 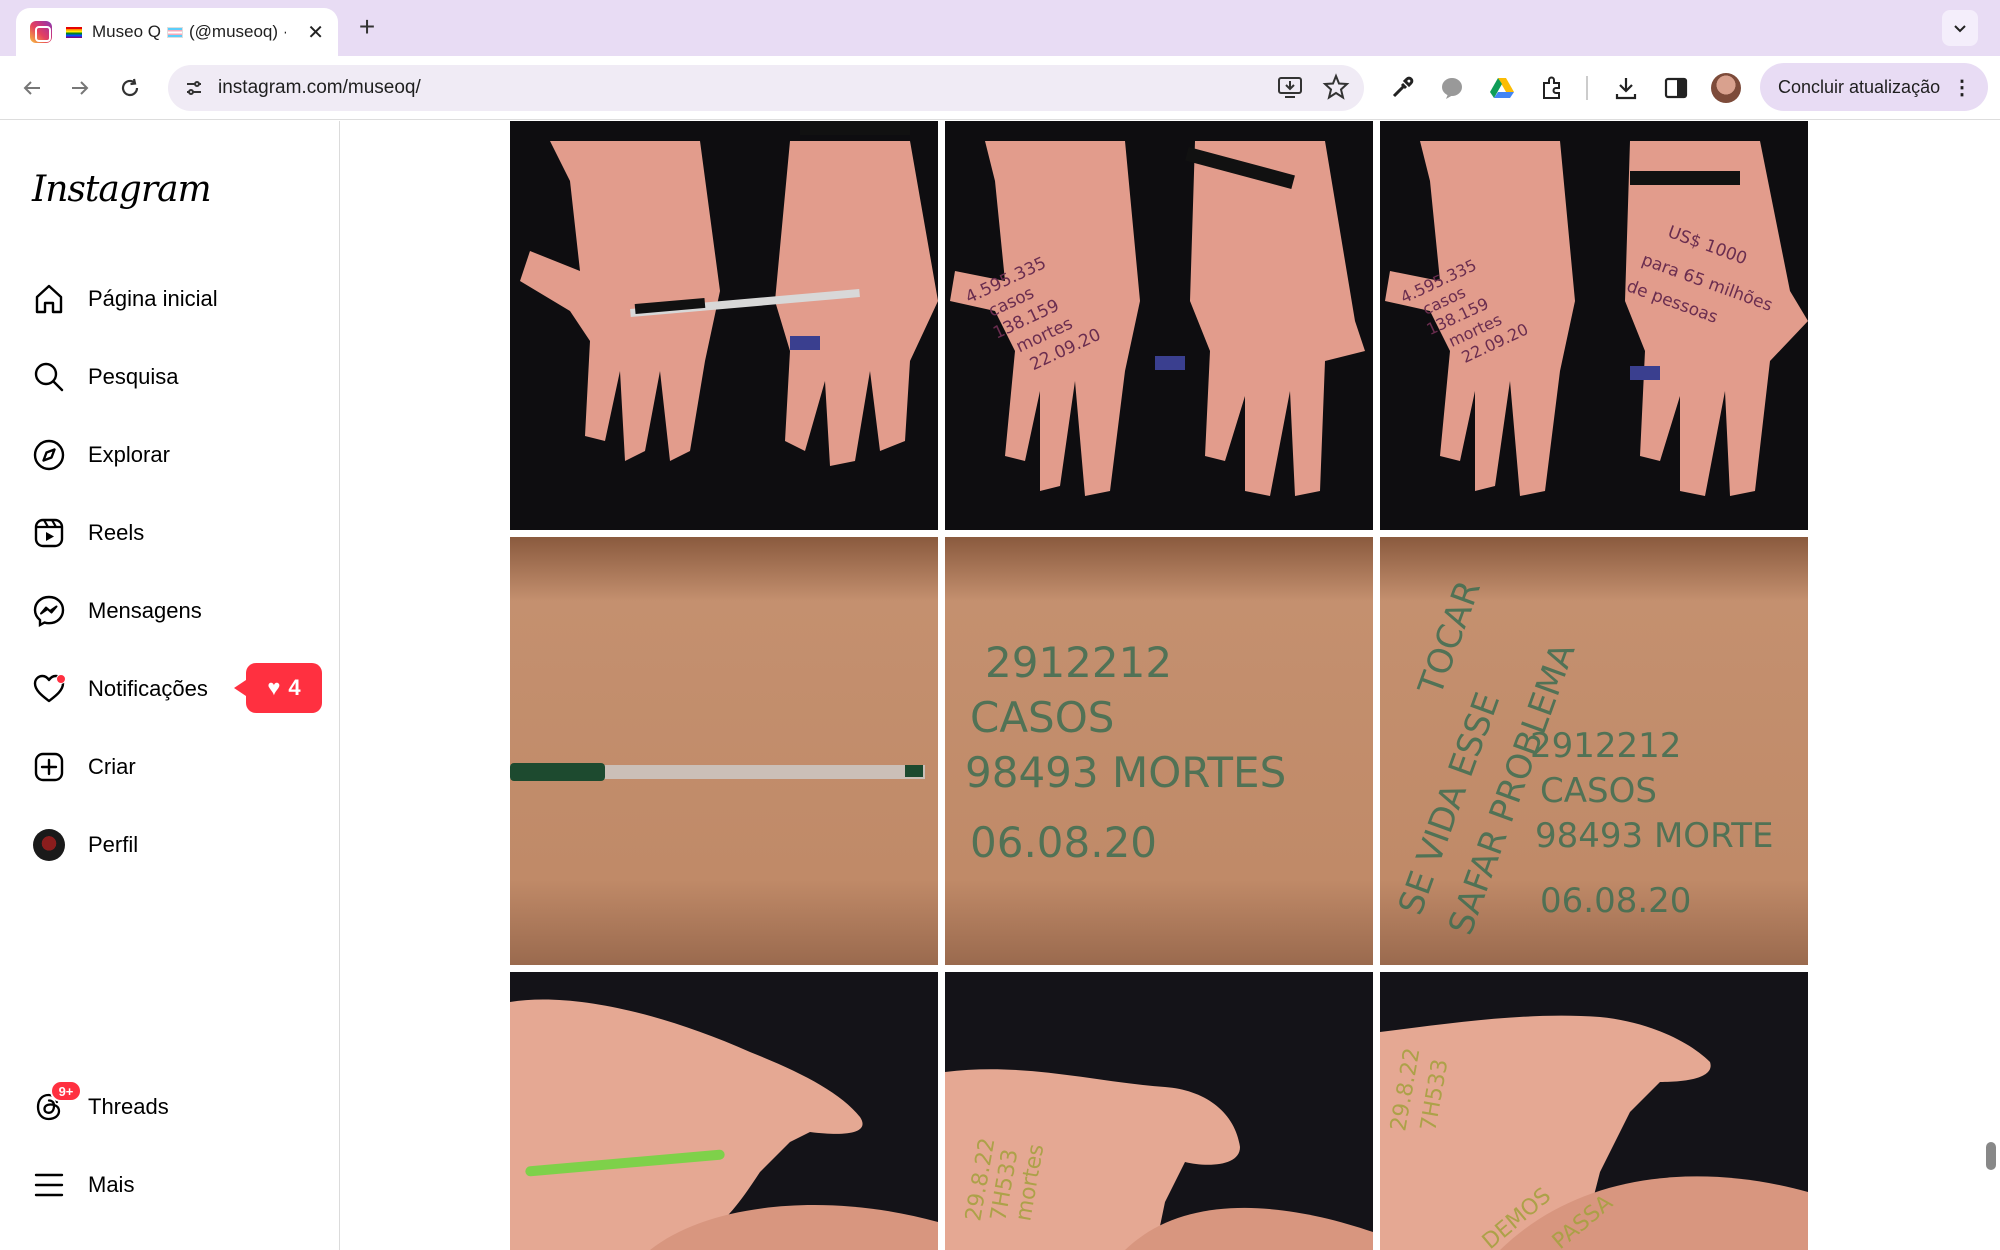 I want to click on tab-title: Museo Q (@museoq) ·, so click(x=176, y=32).